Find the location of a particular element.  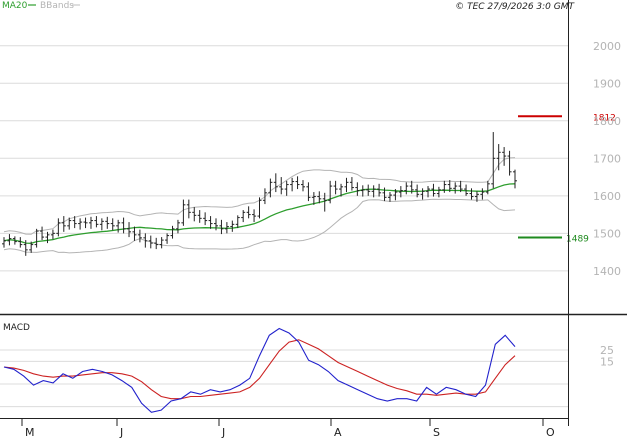

month-label: M is located at coordinates (30, 432).